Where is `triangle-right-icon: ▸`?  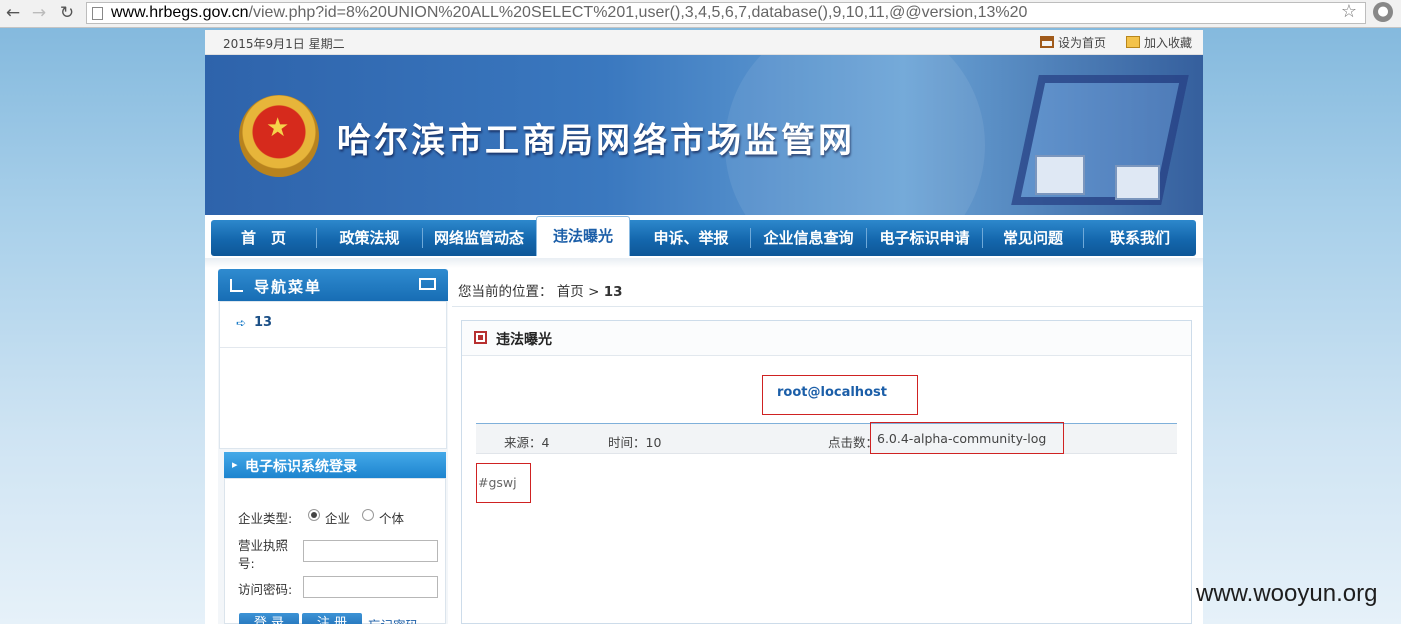 triangle-right-icon: ▸ is located at coordinates (235, 464).